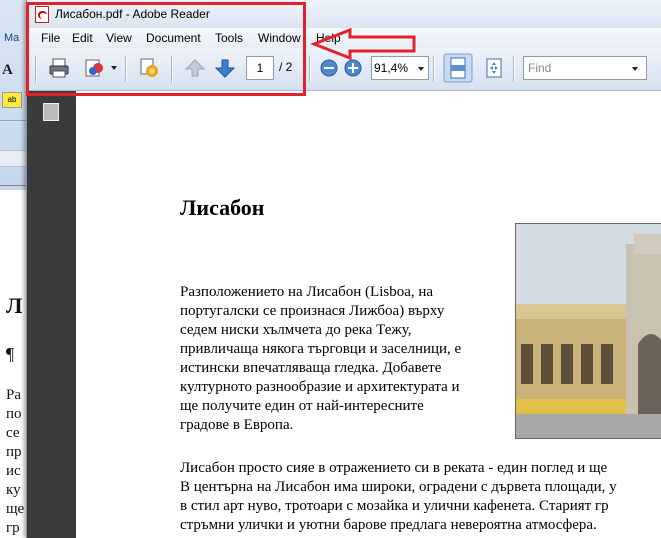 The height and width of the screenshot is (538, 661). What do you see at coordinates (7, 70) in the screenshot?
I see `font-size-icon: A` at bounding box center [7, 70].